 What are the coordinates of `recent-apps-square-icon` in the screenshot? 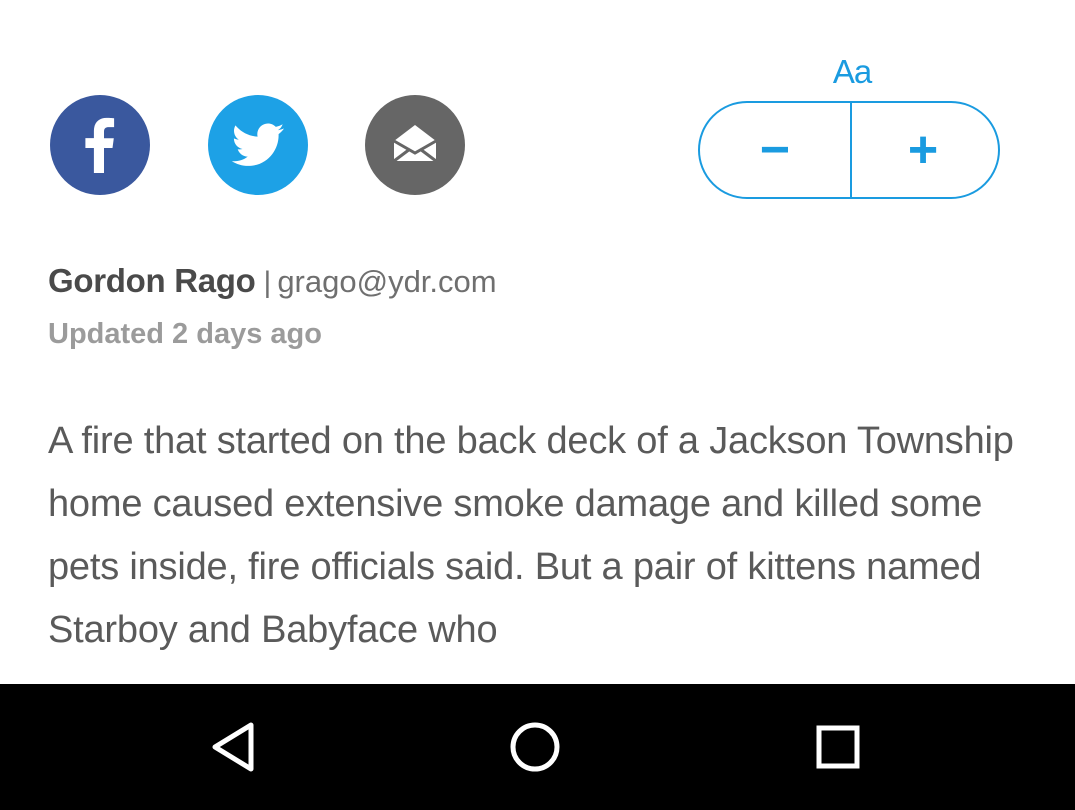 It's located at (838, 747).